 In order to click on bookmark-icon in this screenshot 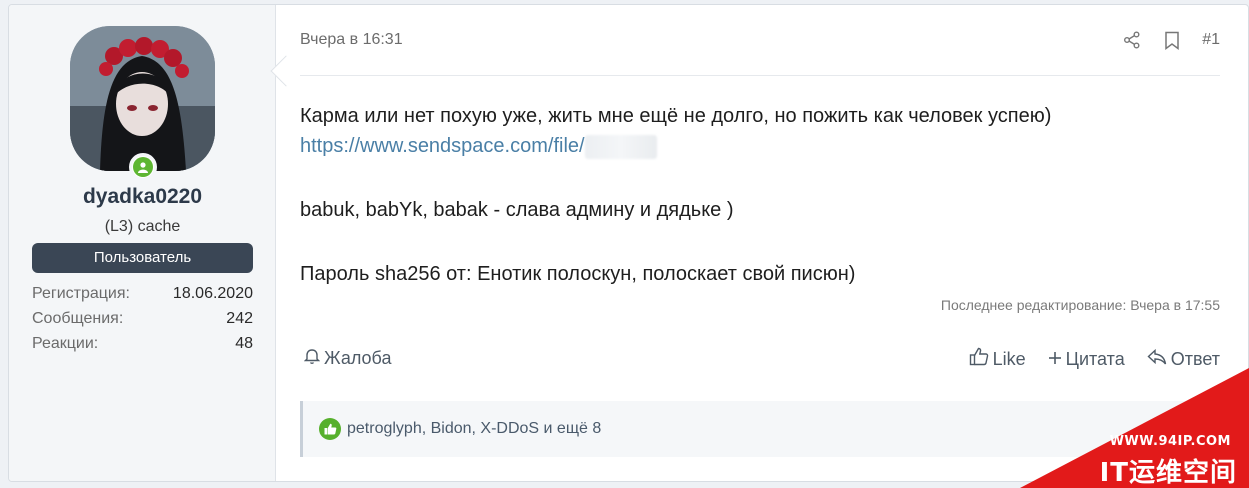, I will do `click(1172, 40)`.